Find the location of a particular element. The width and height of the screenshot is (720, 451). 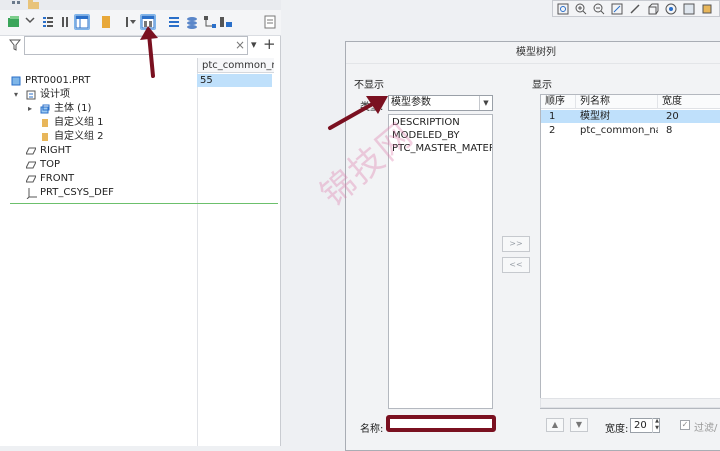

add-icon: + is located at coordinates (269, 44).